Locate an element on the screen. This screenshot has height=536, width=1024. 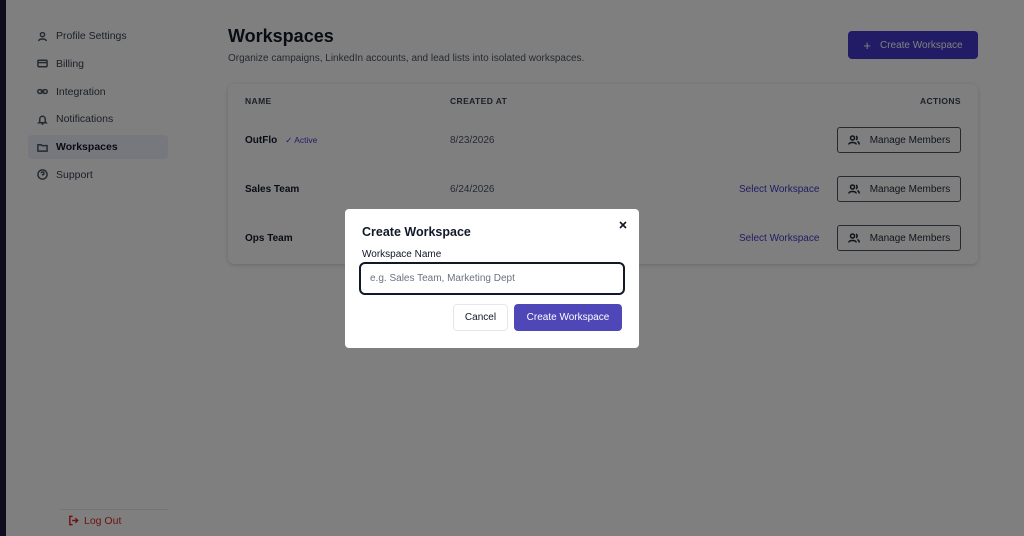
cancel-button: Cancel is located at coordinates (480, 317).